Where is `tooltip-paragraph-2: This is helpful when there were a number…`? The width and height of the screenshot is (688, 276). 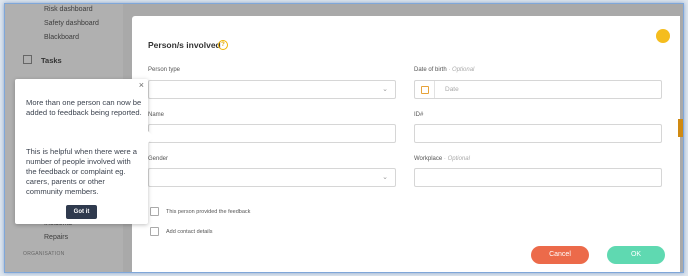 tooltip-paragraph-2: This is helpful when there were a number… is located at coordinates (82, 171).